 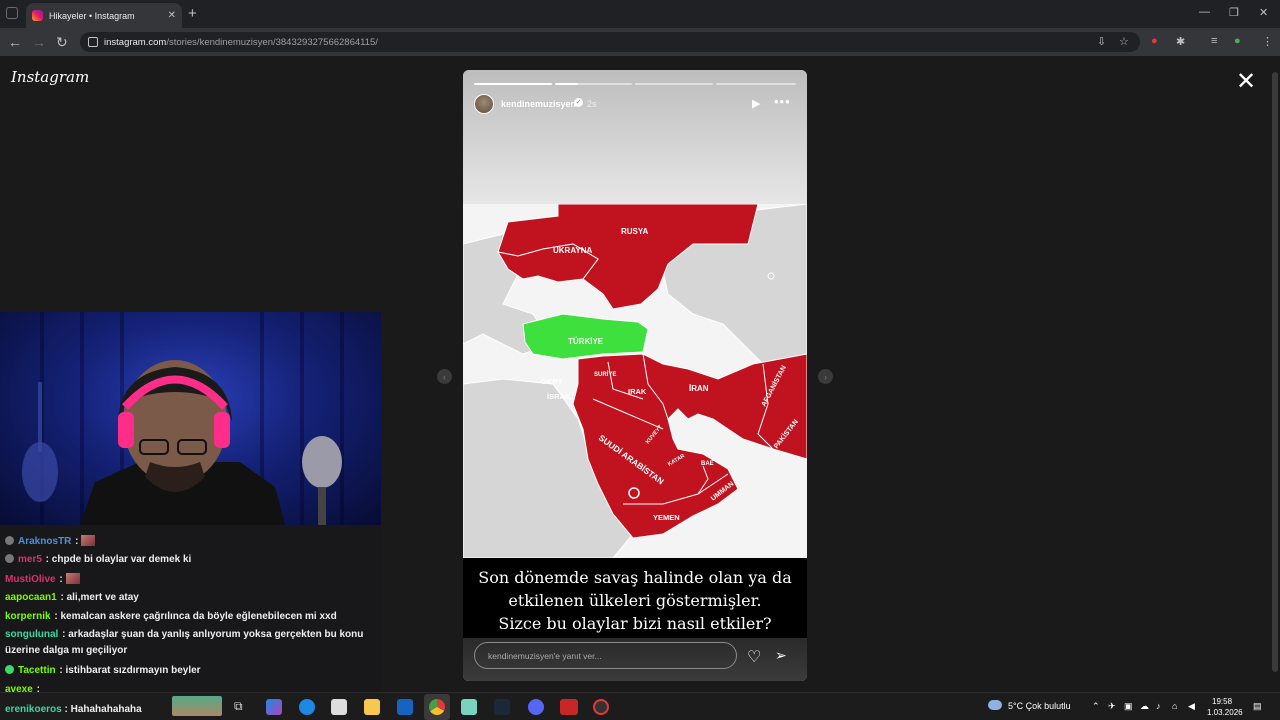 I want to click on browser-tab: Hikayeler • Instagram ✕, so click(x=104, y=15).